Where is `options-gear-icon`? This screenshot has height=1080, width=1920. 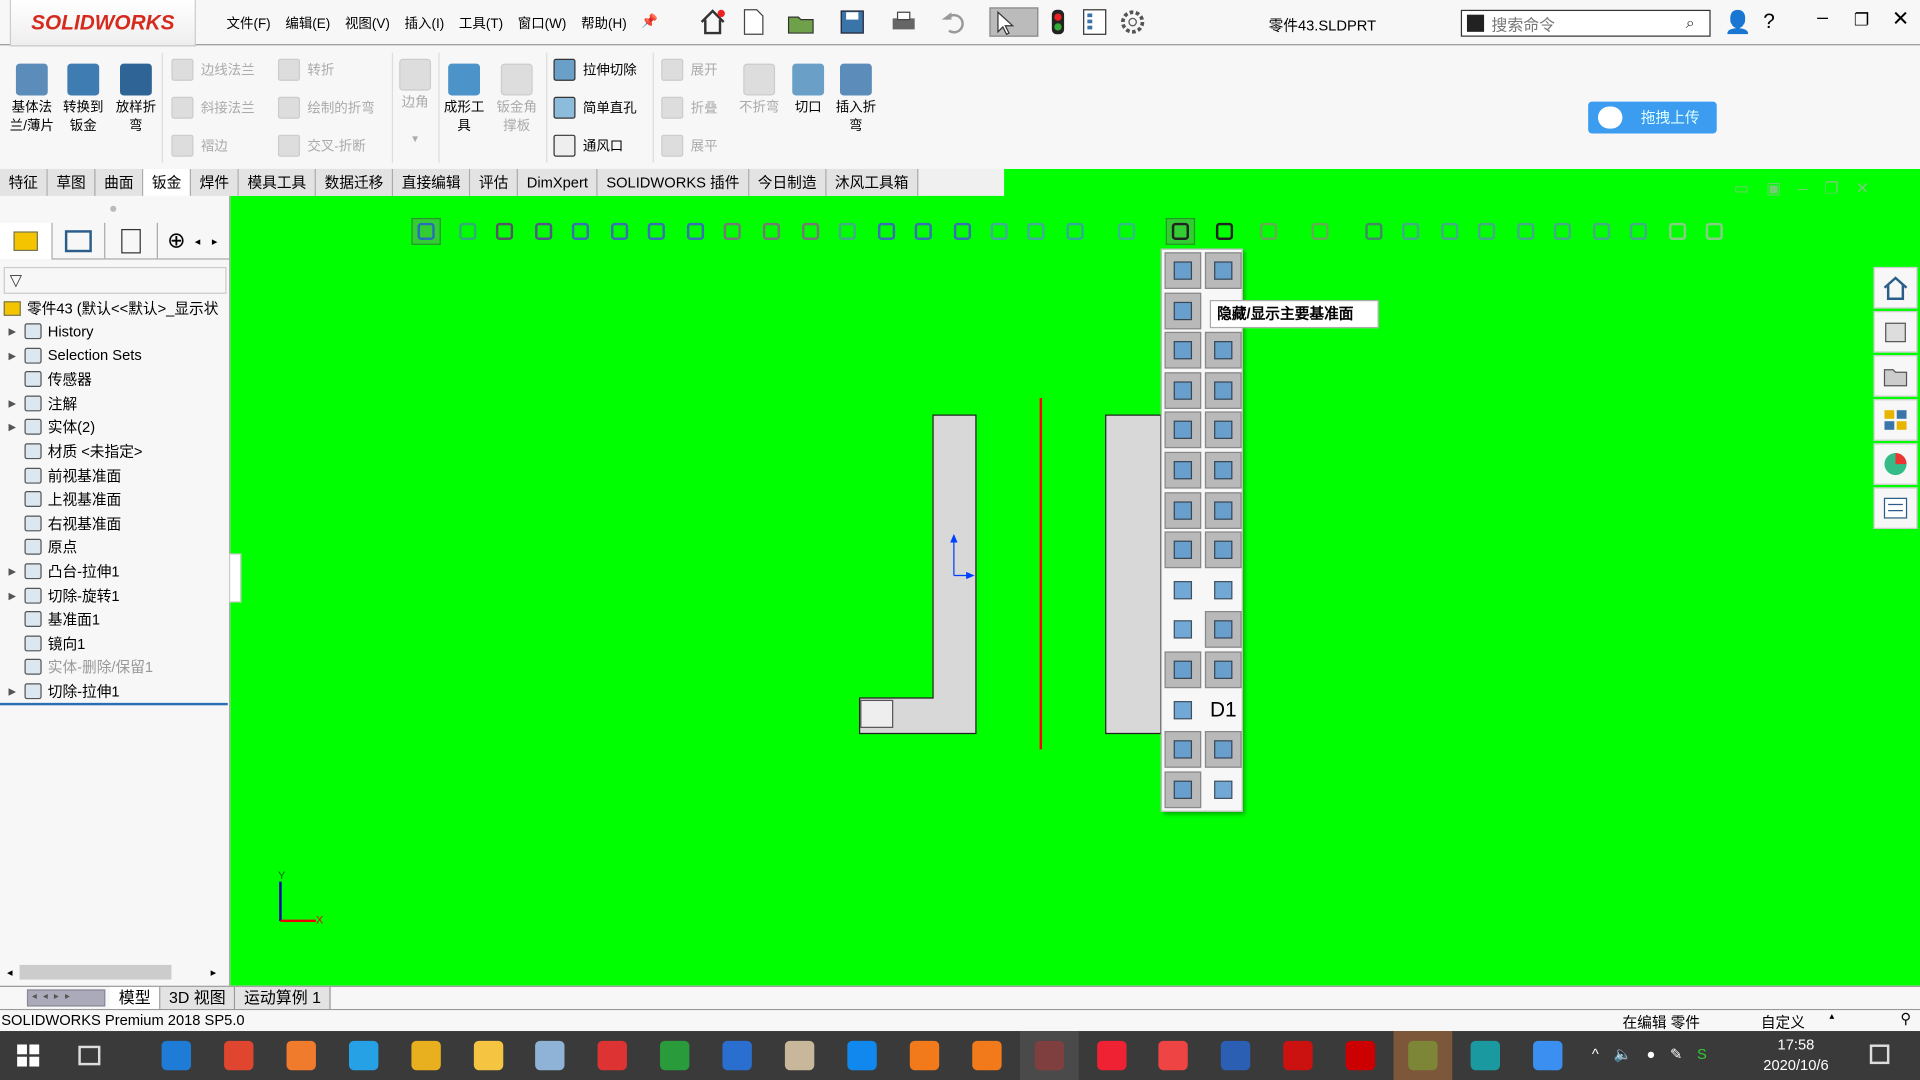 options-gear-icon is located at coordinates (1132, 21).